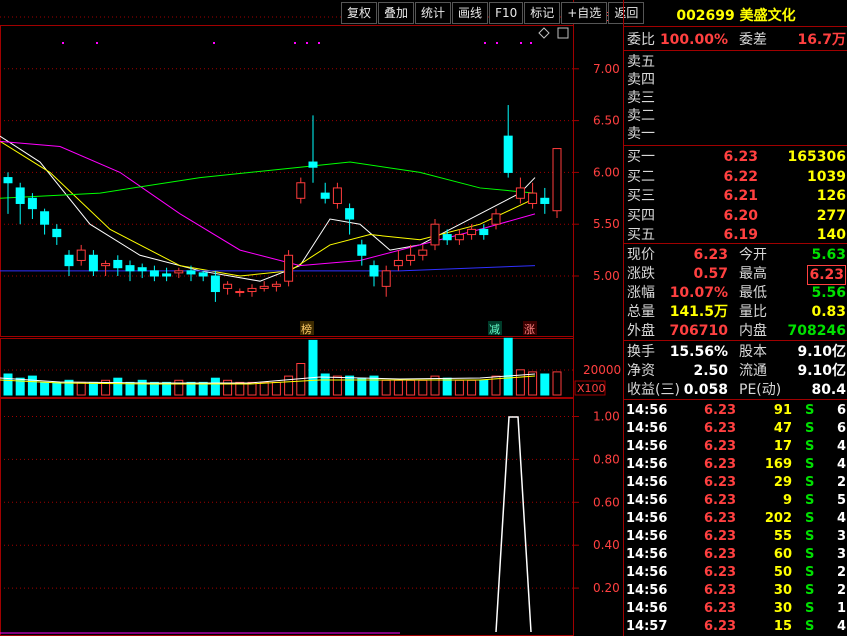 This screenshot has width=847, height=636. Describe the element at coordinates (396, 13) in the screenshot. I see `overlay-button: 叠加` at that location.